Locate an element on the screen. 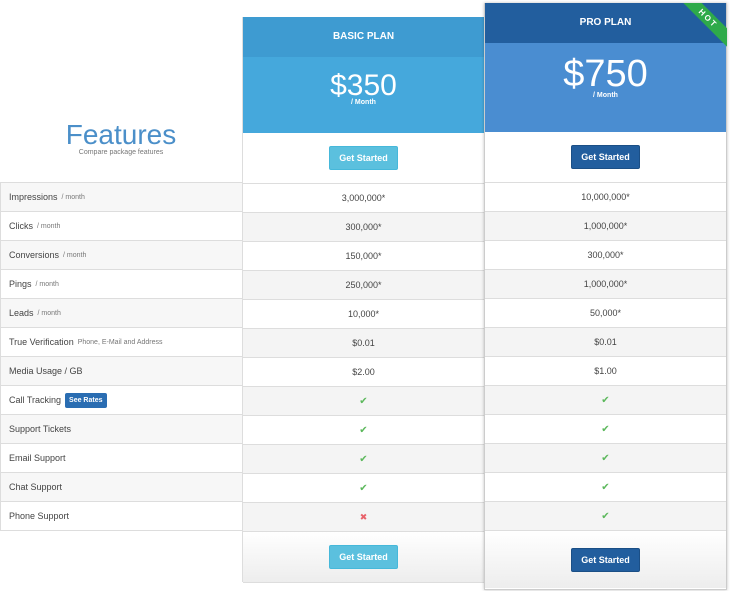 This screenshot has width=730, height=591. basic-value-text: $0.01 is located at coordinates (363, 343).